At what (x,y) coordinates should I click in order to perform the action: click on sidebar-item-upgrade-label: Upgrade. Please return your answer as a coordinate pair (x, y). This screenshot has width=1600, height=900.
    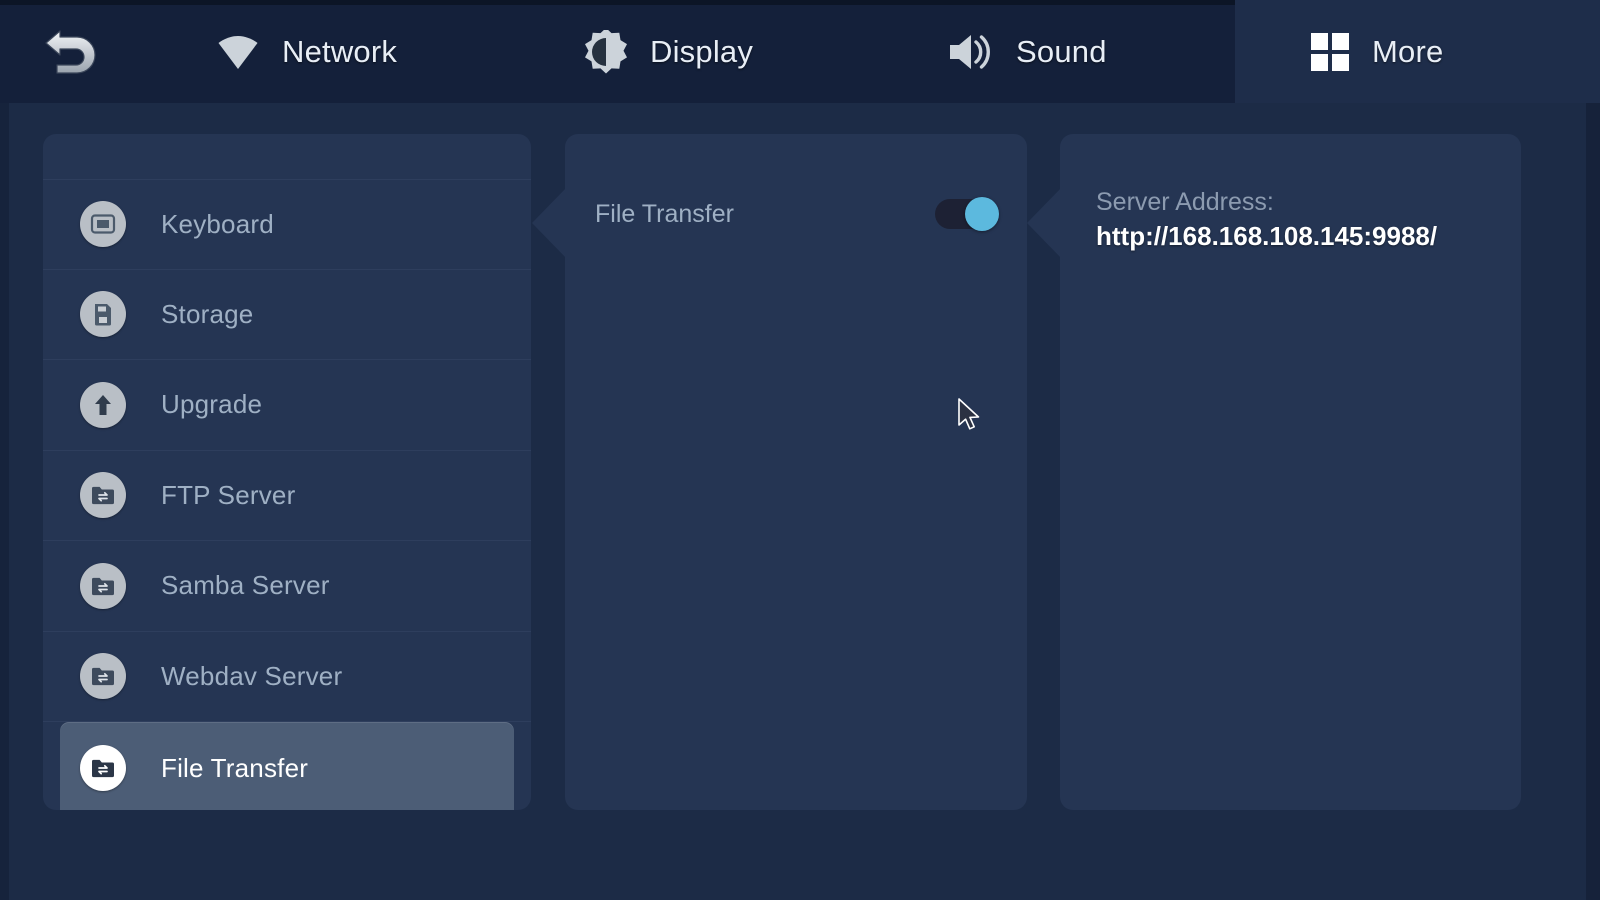
    Looking at the image, I should click on (212, 404).